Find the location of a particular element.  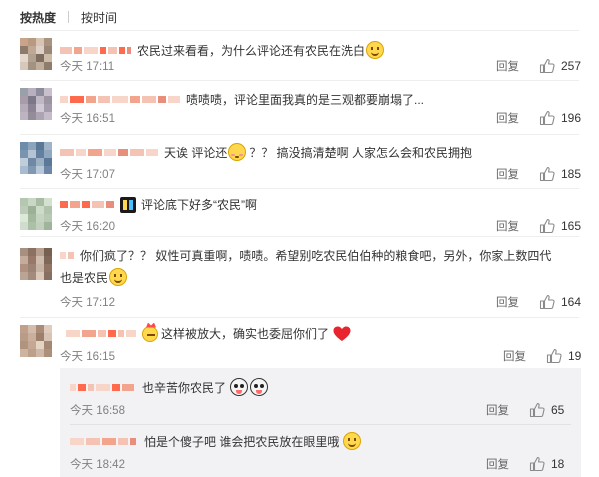

like-button: 19 is located at coordinates (563, 356).